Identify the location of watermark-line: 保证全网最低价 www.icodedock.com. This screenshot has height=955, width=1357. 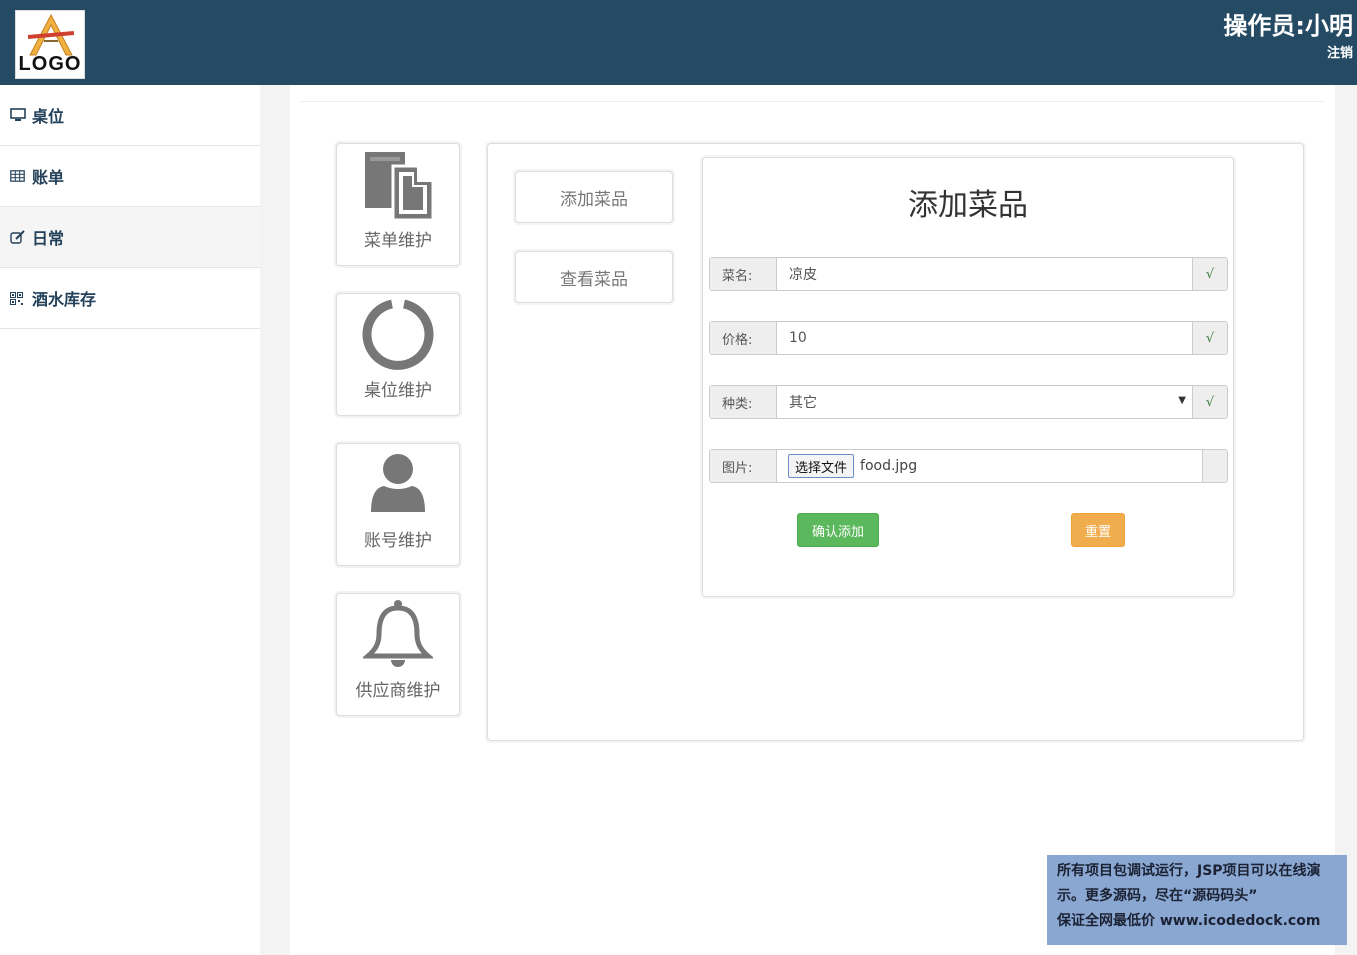
(1189, 921).